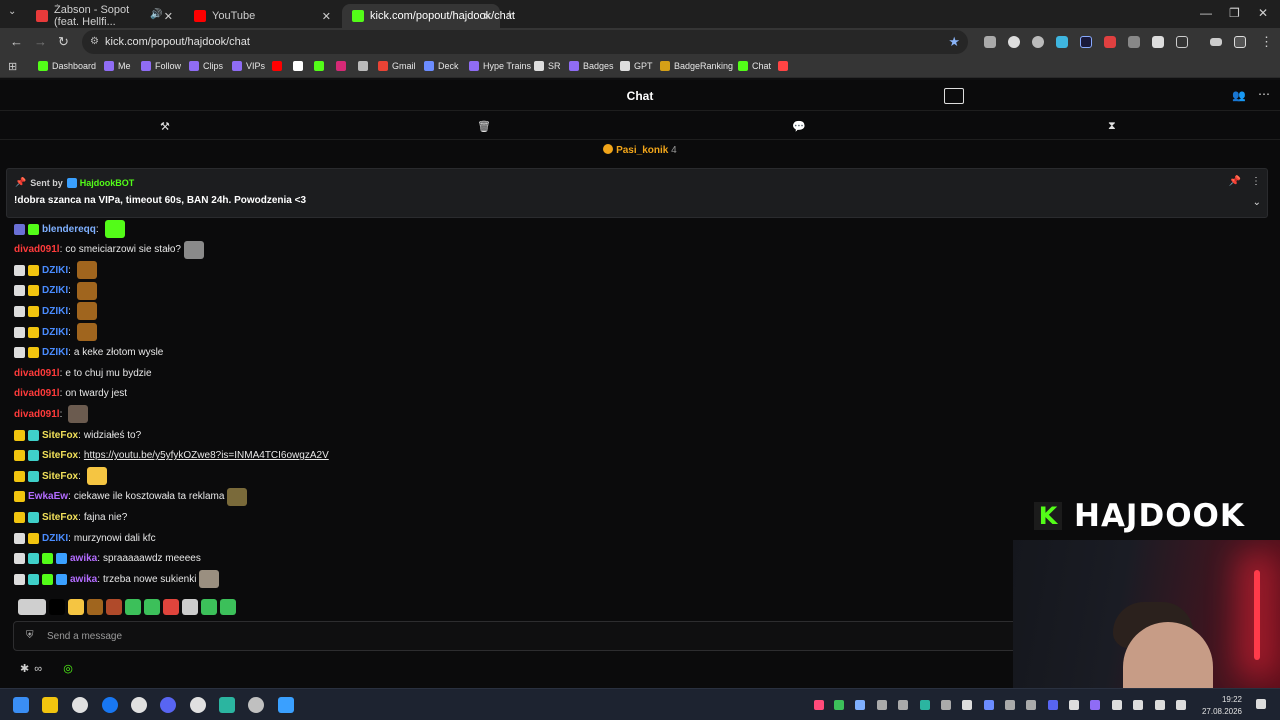 Image resolution: width=1280 pixels, height=720 pixels. What do you see at coordinates (799, 126) in the screenshot?
I see `chat-bubble-icon: 💬` at bounding box center [799, 126].